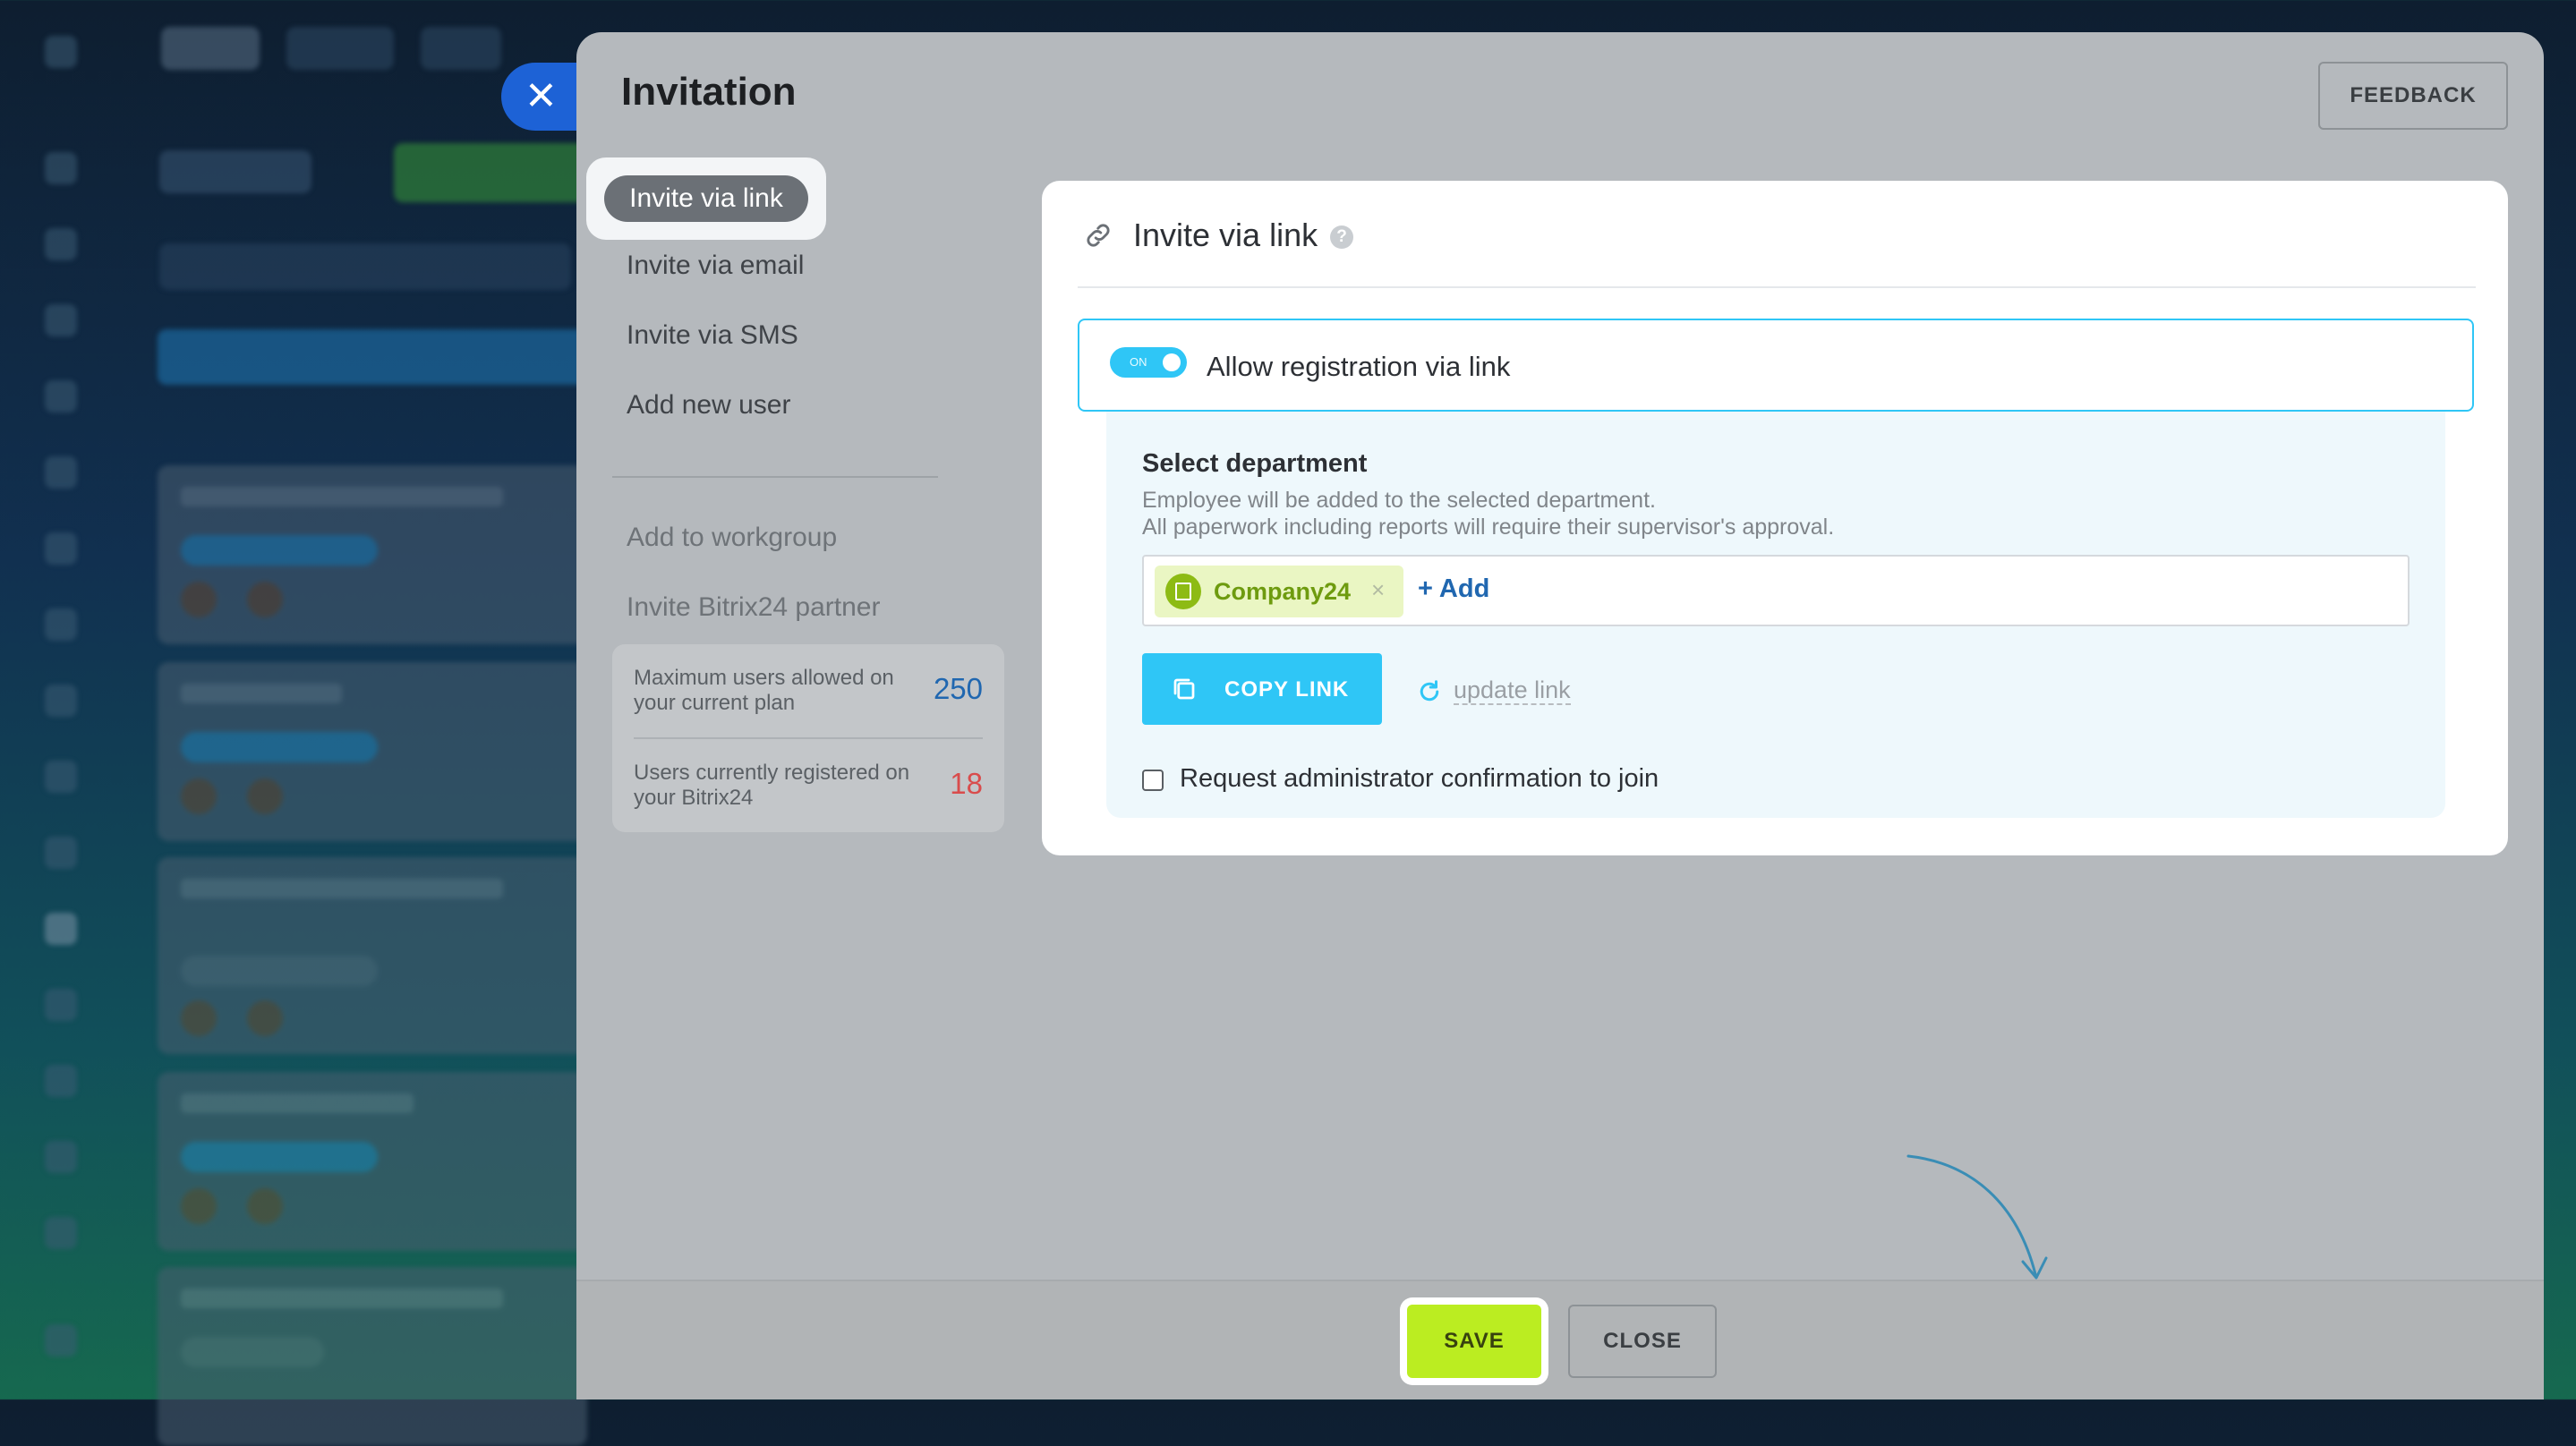  I want to click on toggle-knob, so click(1172, 362).